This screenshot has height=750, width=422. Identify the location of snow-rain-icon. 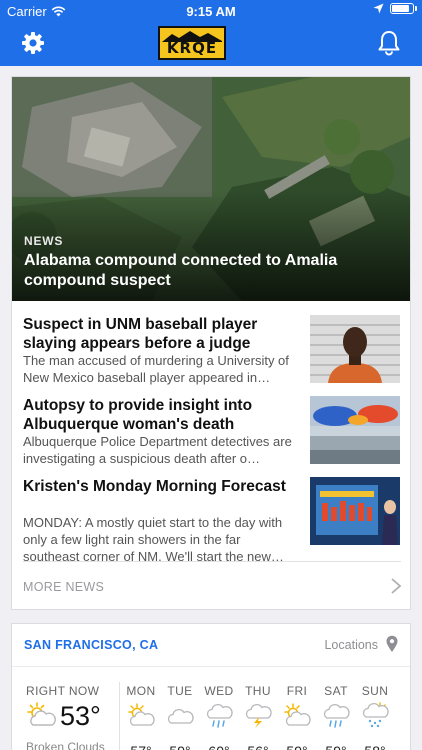
(375, 715).